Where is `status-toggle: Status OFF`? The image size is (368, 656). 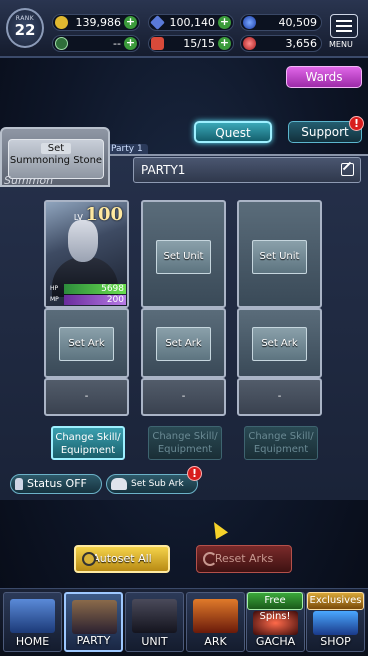 status-toggle: Status OFF is located at coordinates (56, 484).